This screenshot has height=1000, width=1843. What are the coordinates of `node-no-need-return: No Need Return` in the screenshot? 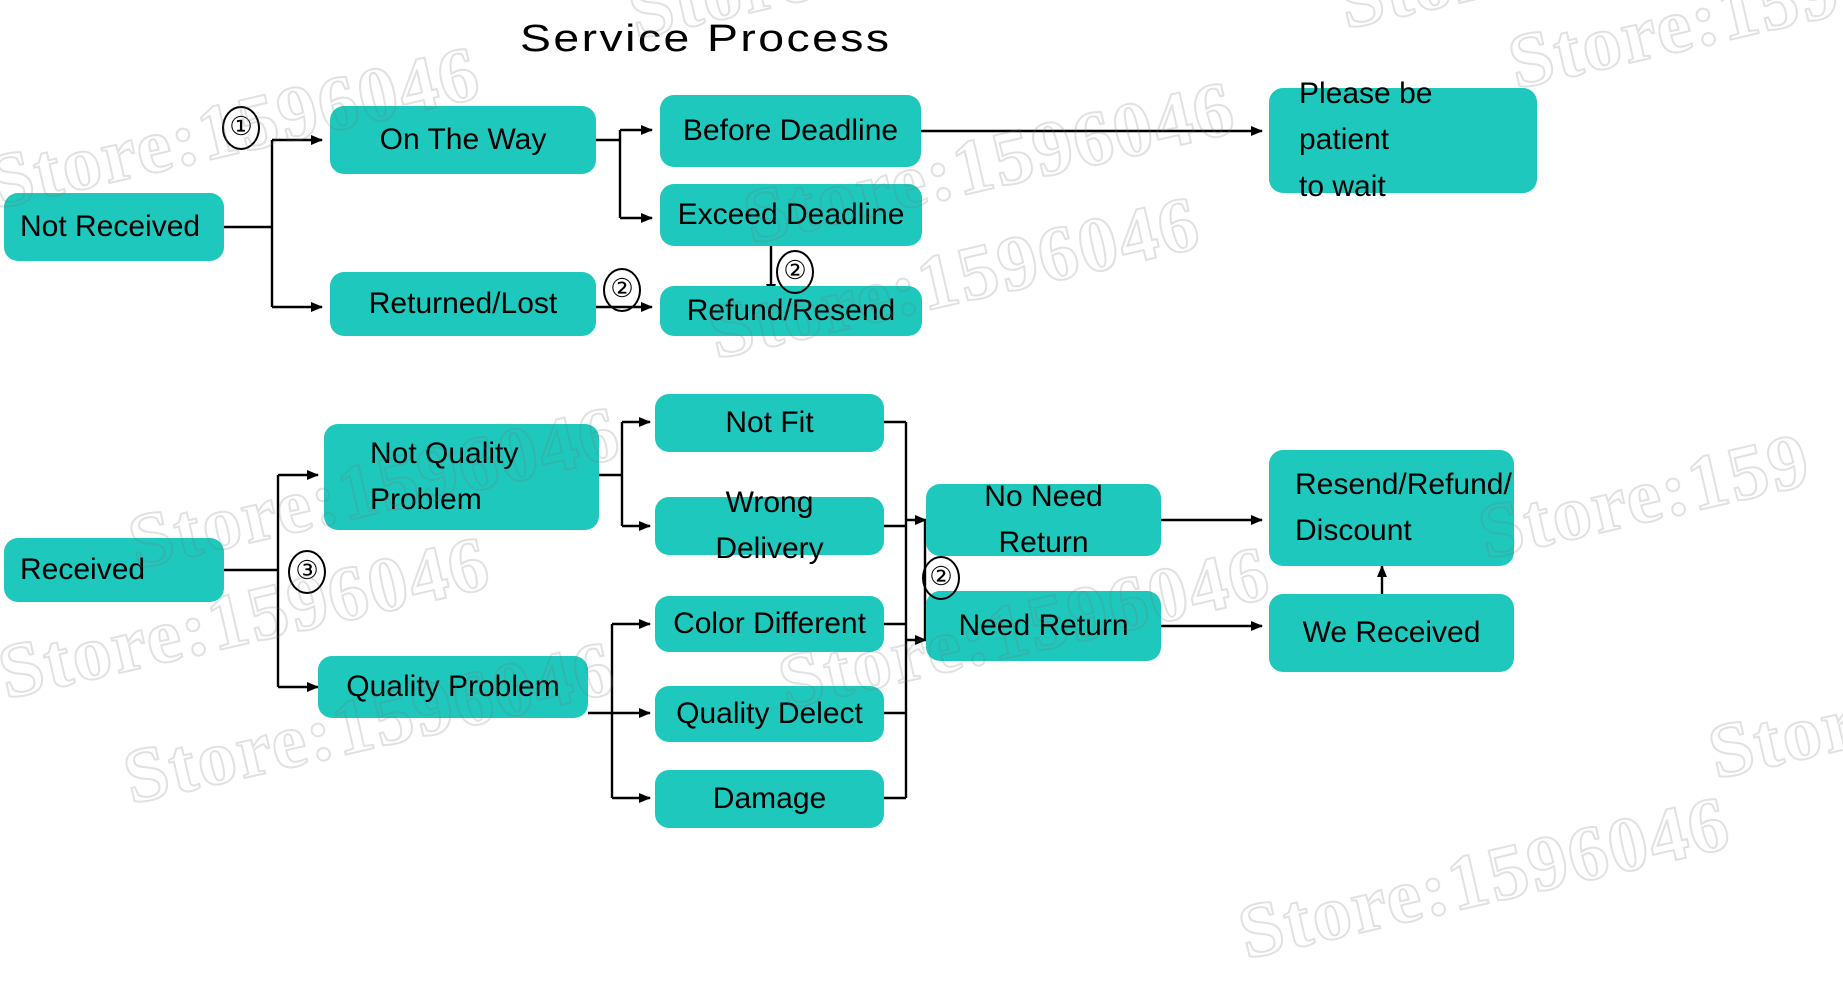 It's located at (1043, 519).